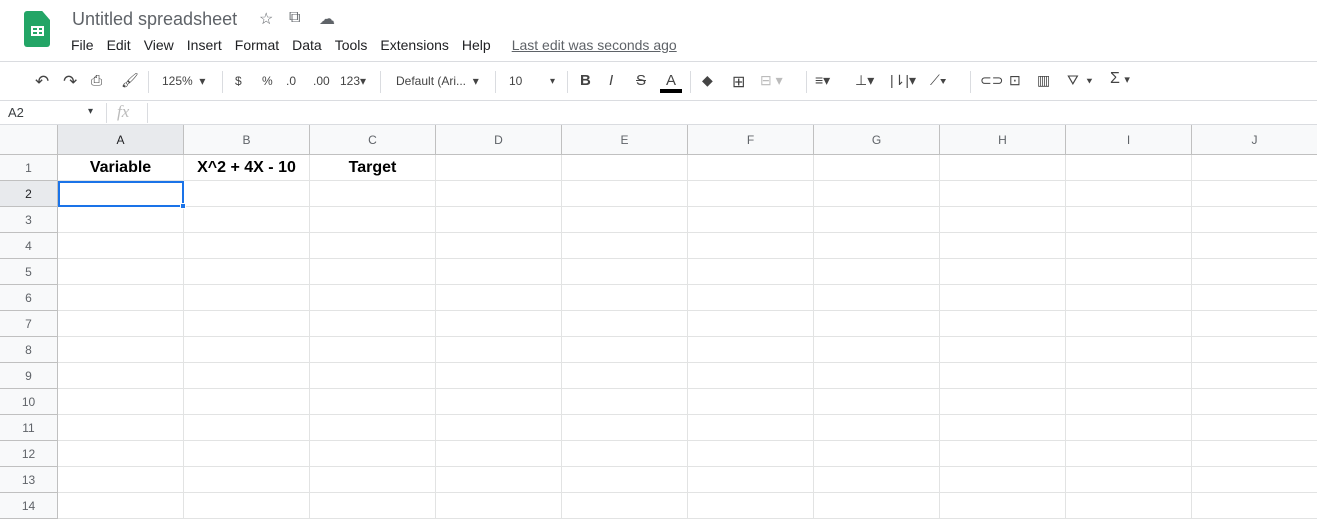  I want to click on cell-A10, so click(121, 402).